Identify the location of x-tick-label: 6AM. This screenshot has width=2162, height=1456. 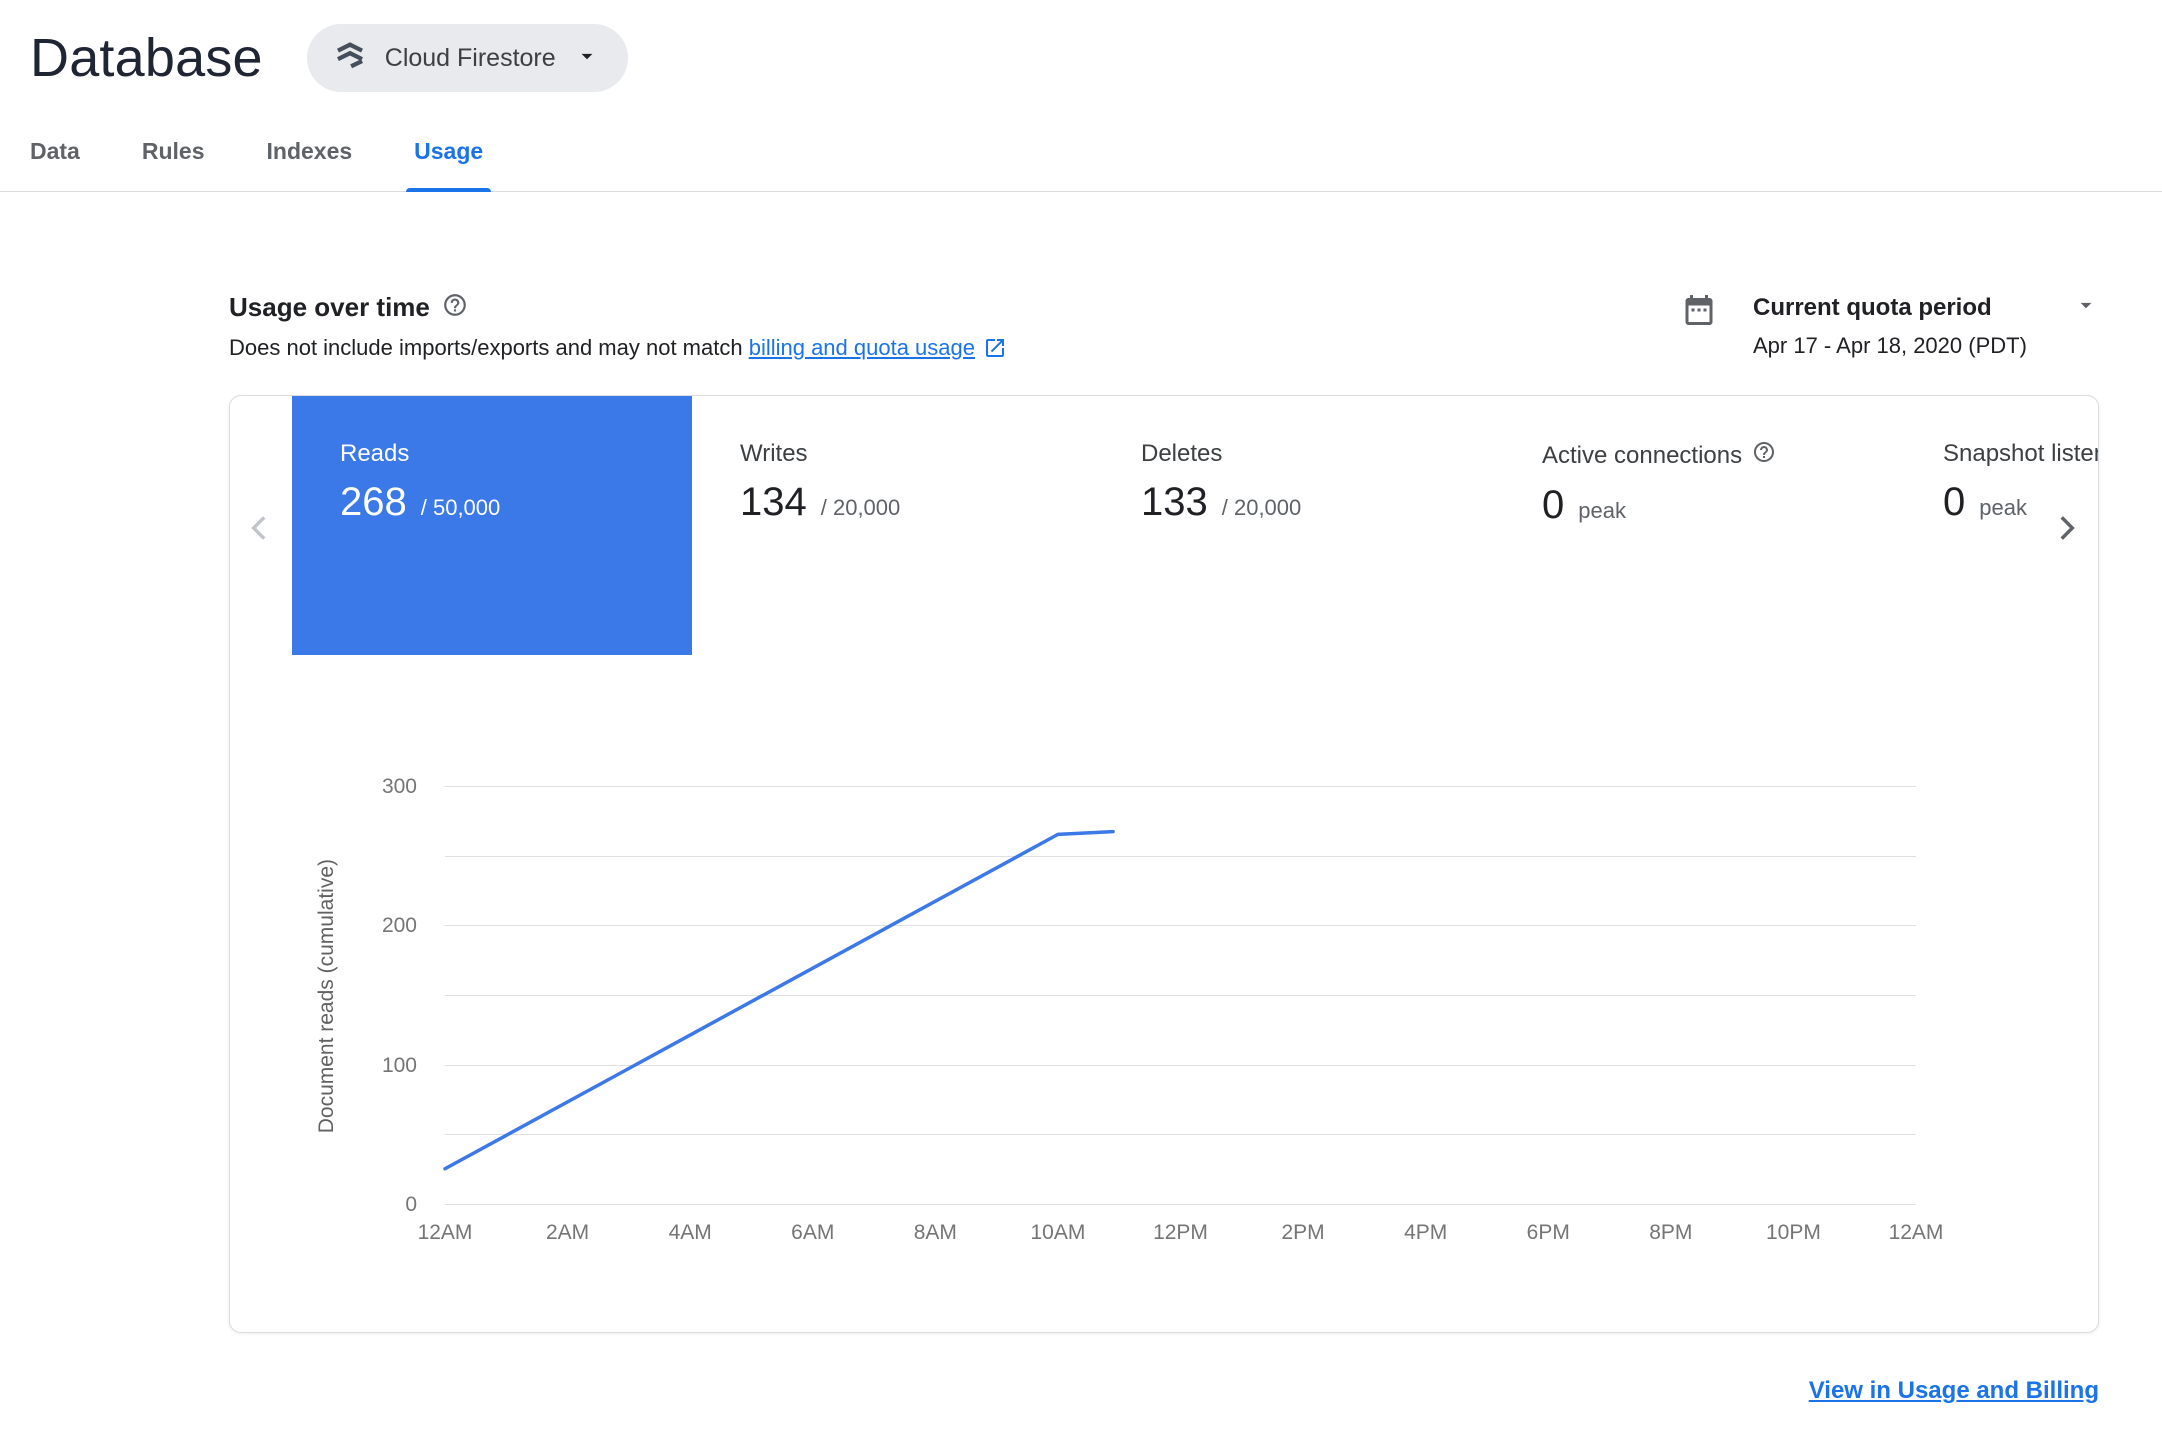
(813, 1232).